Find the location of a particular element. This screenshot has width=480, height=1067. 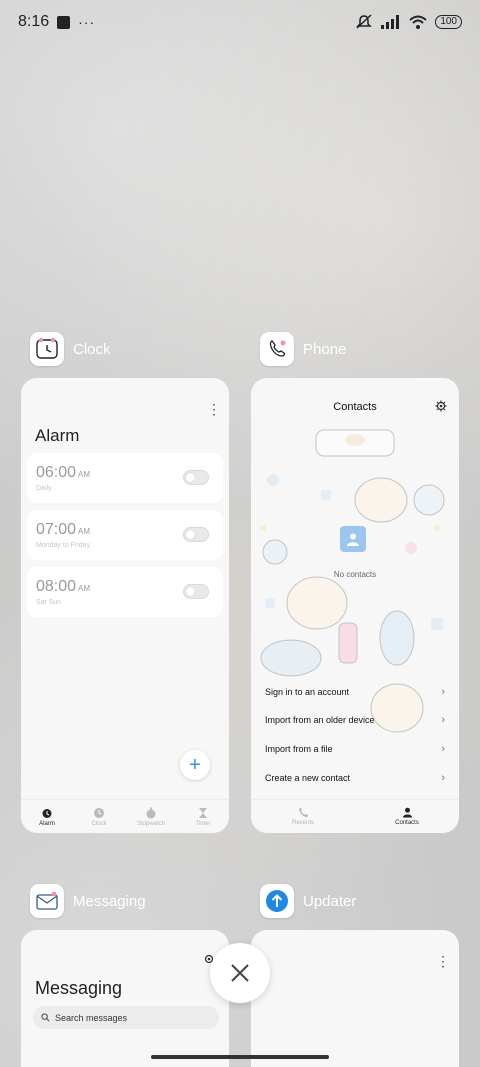

contacts-title: Contacts is located at coordinates (355, 407).